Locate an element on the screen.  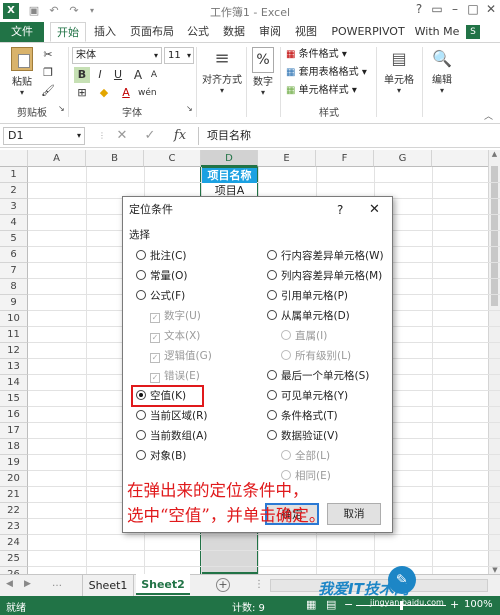
zoom-out-icon: − is located at coordinates (348, 604).